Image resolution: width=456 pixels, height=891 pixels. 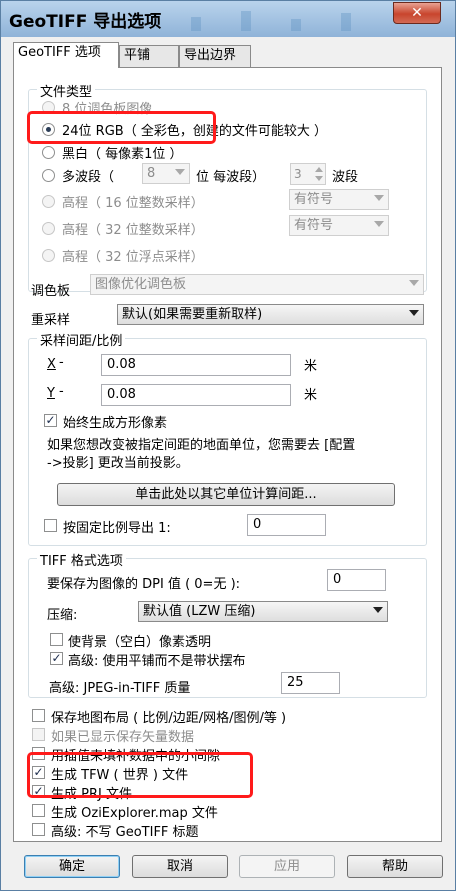 What do you see at coordinates (137, 55) in the screenshot?
I see `tab-label: 平铺` at bounding box center [137, 55].